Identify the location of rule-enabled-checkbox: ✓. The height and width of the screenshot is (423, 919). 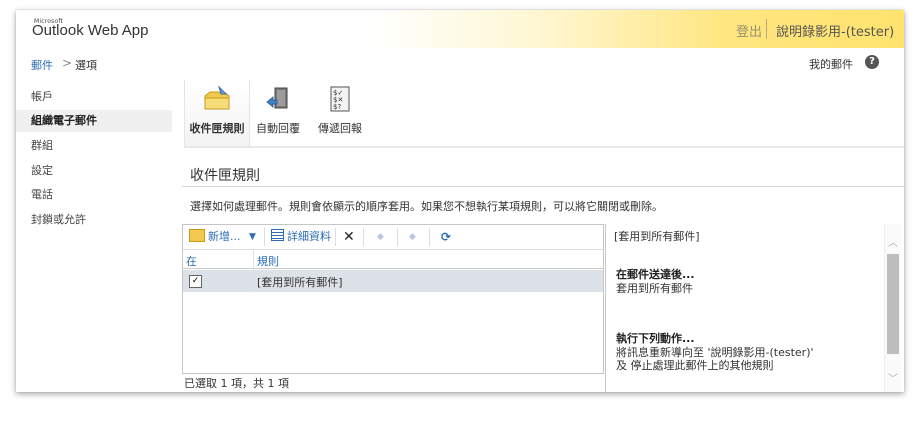
(195, 281).